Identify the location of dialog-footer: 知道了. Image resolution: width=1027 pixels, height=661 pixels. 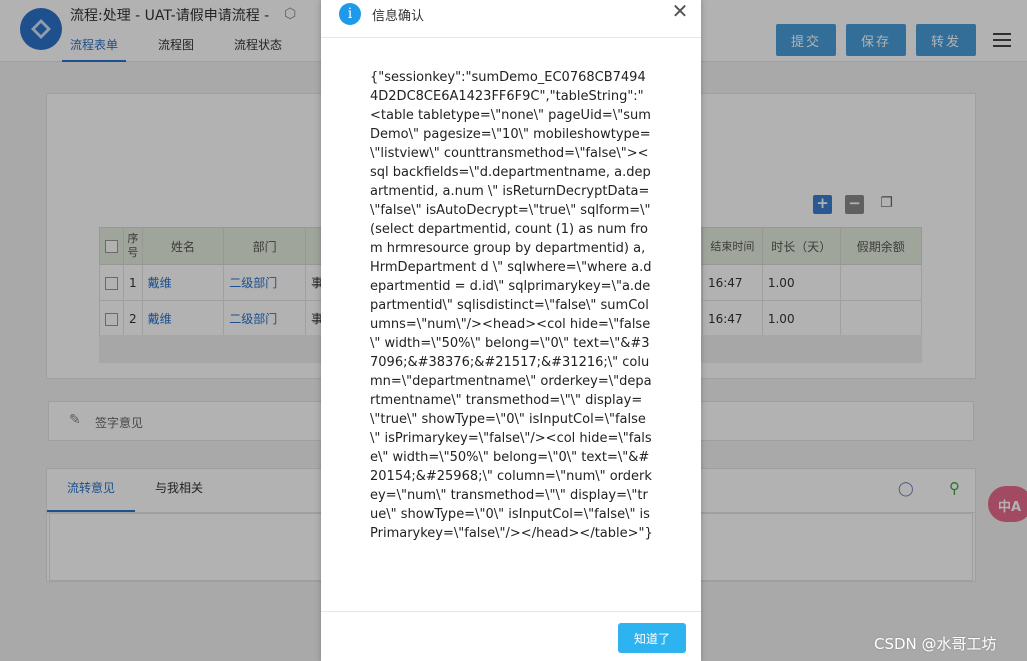
(511, 636).